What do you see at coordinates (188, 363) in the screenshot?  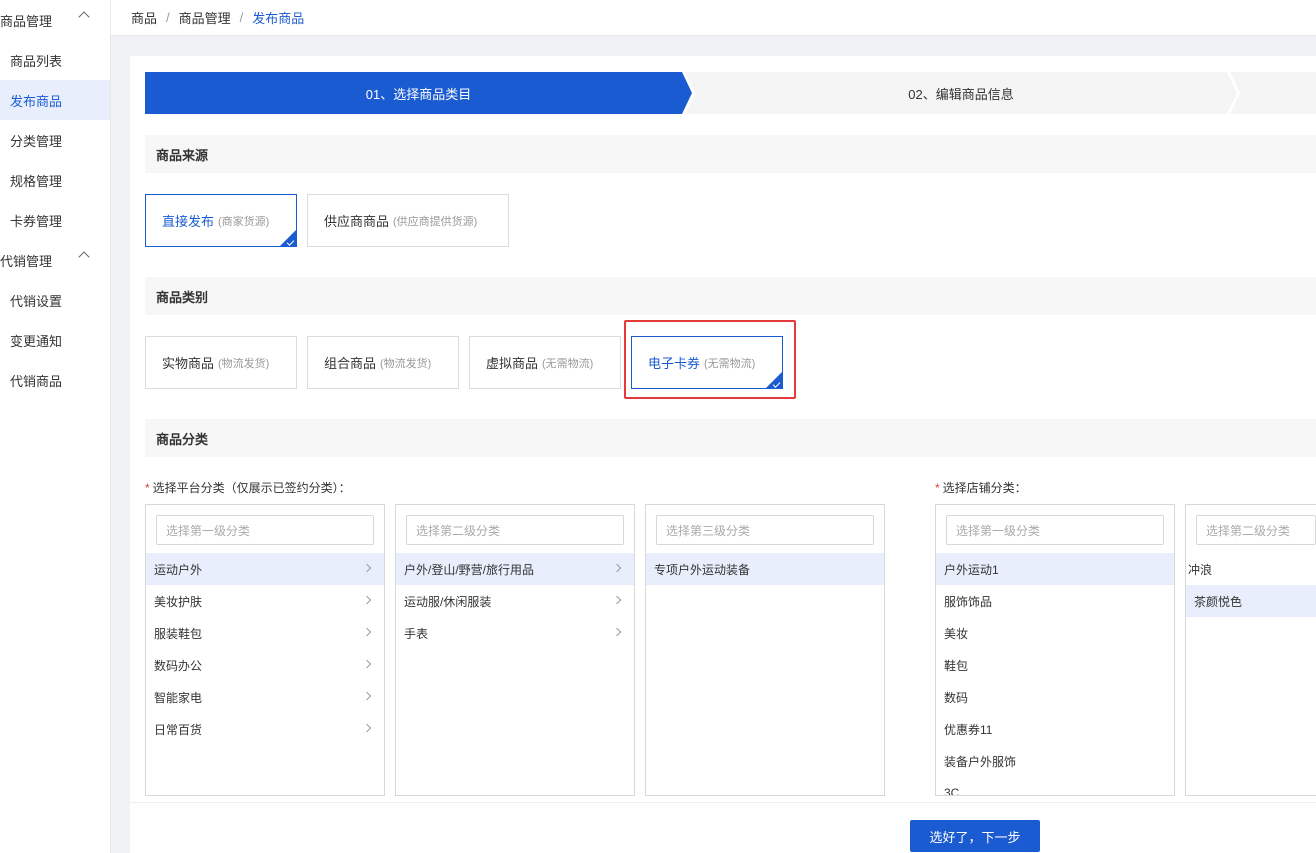 I see `option-label: 实物商品` at bounding box center [188, 363].